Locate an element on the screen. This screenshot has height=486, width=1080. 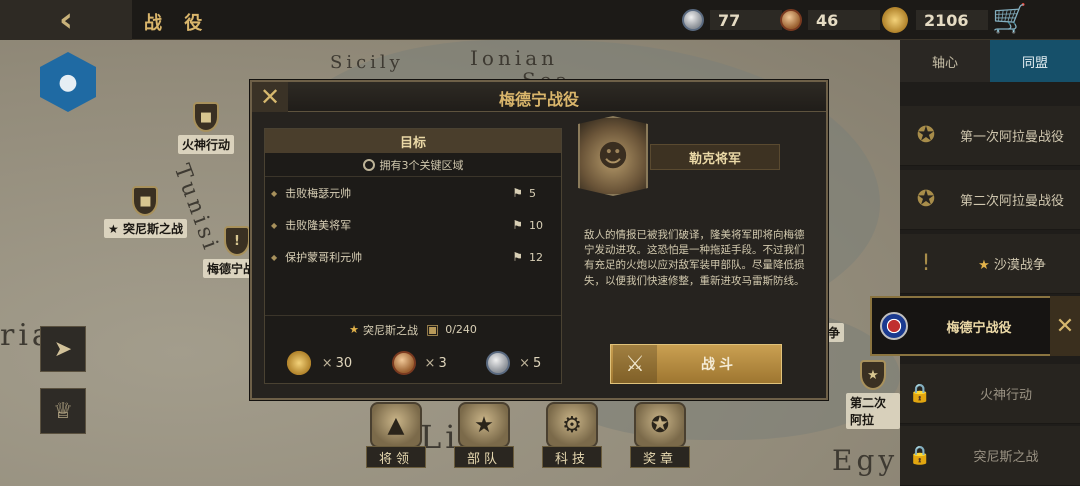
objective-text: 击败梅瑟元帅 is located at coordinates (318, 193).